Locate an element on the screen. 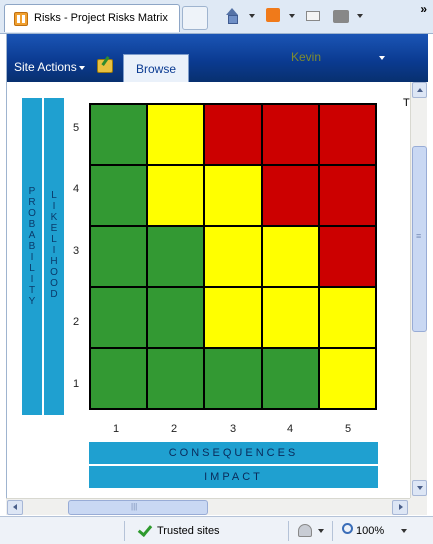  site-actions-menu: Site Actions is located at coordinates (45, 67).